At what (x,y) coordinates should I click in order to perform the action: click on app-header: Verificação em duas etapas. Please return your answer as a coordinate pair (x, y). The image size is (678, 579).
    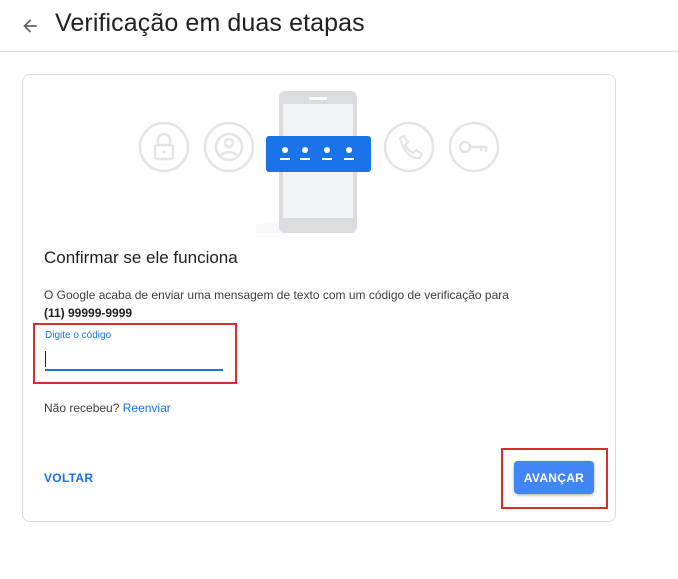
    Looking at the image, I should click on (339, 26).